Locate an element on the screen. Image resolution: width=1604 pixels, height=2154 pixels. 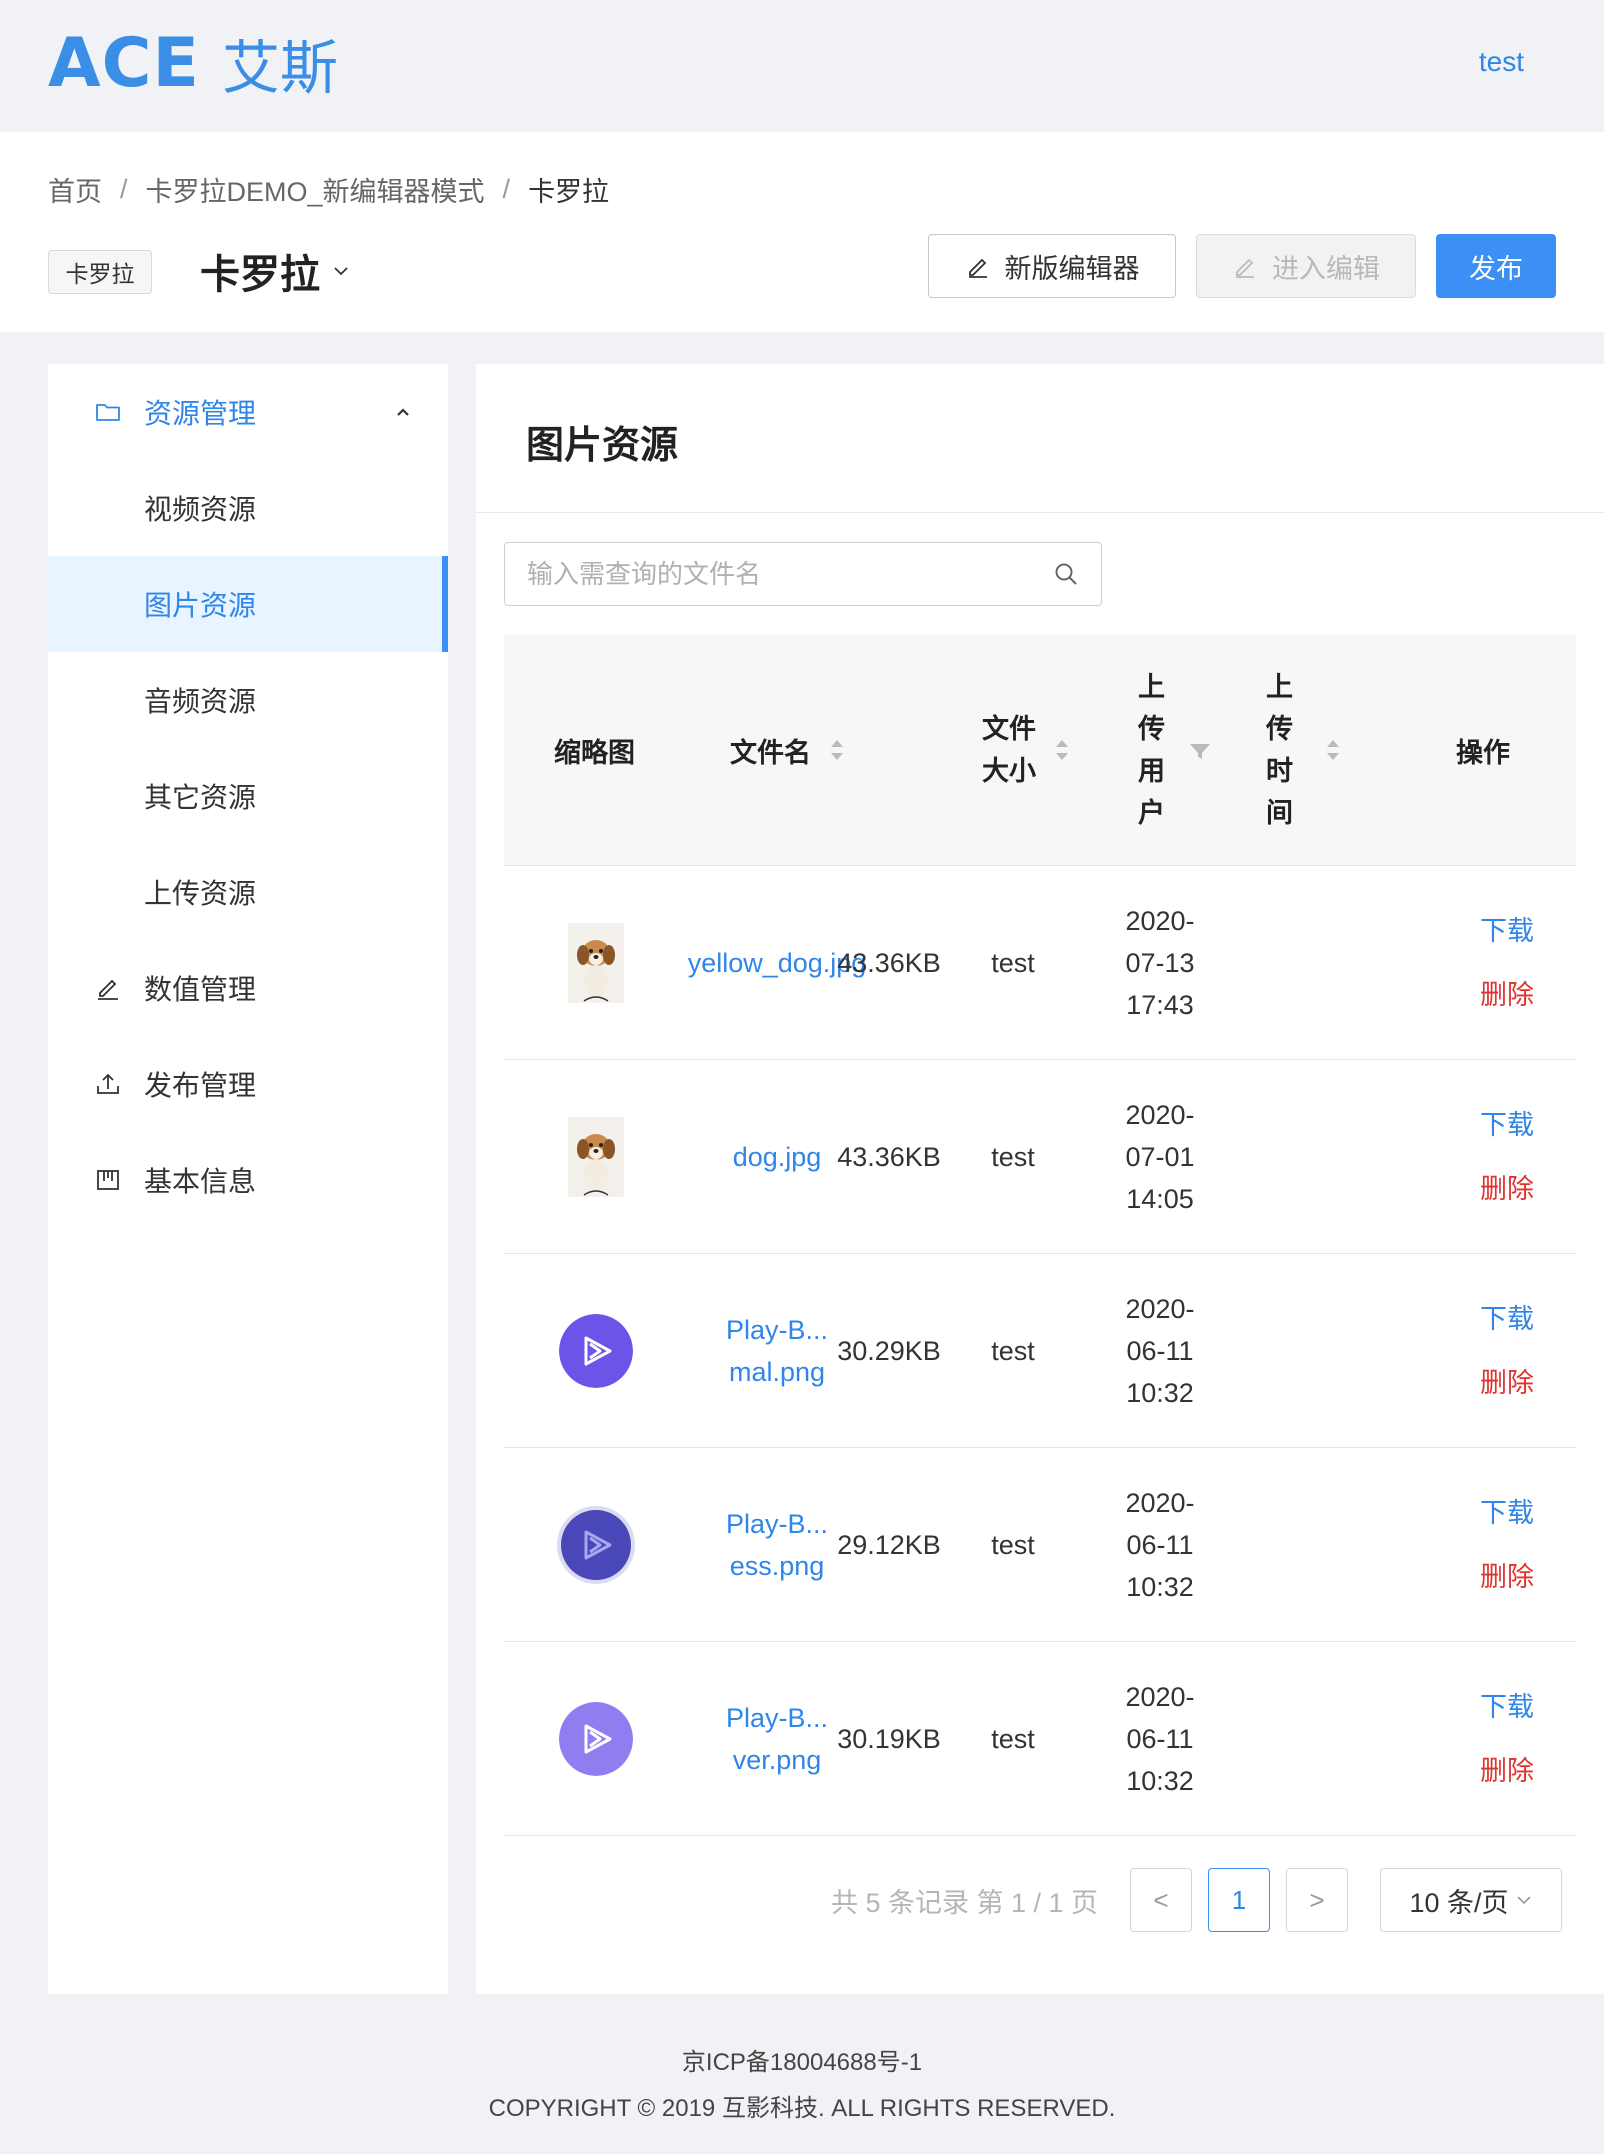
project-icon is located at coordinates (108, 1180).